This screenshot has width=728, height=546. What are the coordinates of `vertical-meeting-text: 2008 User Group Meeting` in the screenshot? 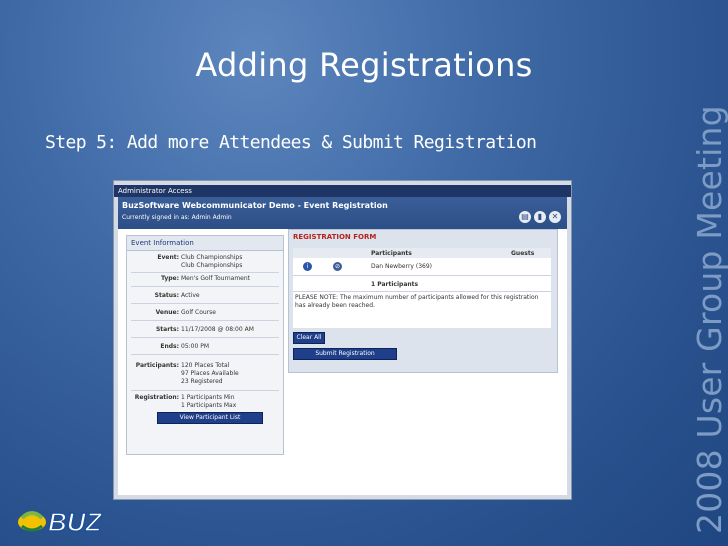 It's located at (709, 319).